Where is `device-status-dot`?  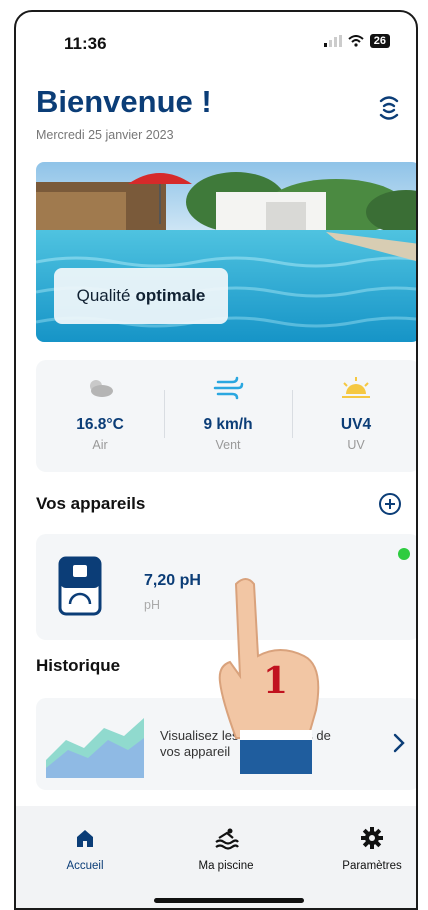 device-status-dot is located at coordinates (404, 554).